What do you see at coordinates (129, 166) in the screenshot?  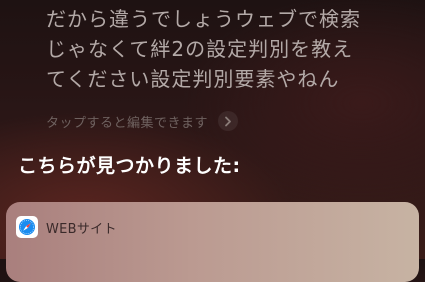 I see `response-title: こちらが見つかりました:` at bounding box center [129, 166].